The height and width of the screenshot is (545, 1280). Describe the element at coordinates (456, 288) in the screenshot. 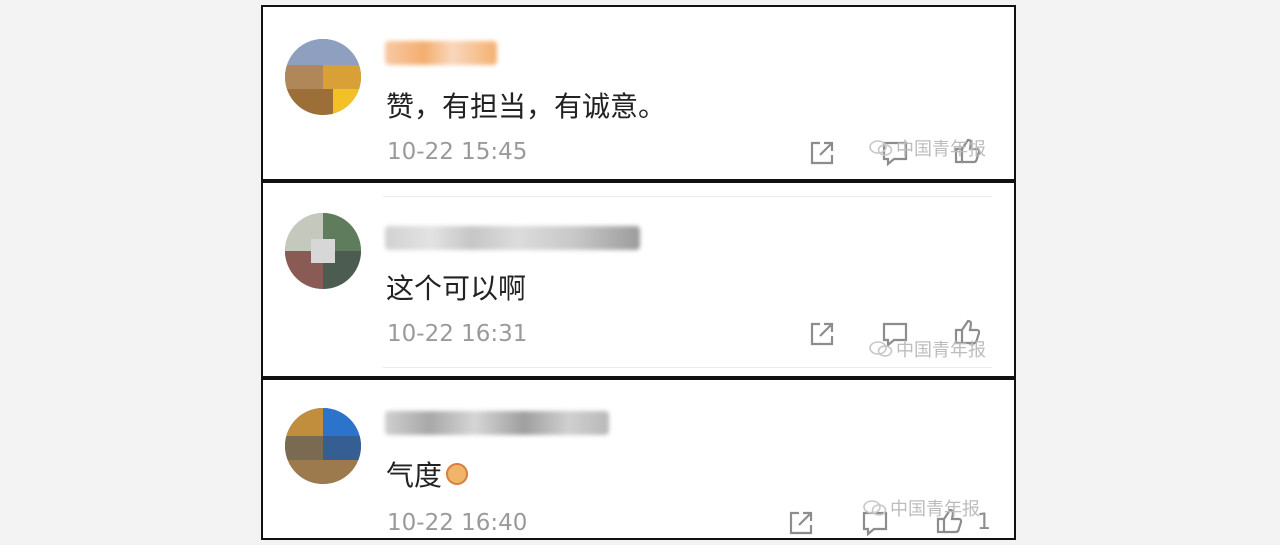

I see `comment-text: 这个可以啊` at that location.